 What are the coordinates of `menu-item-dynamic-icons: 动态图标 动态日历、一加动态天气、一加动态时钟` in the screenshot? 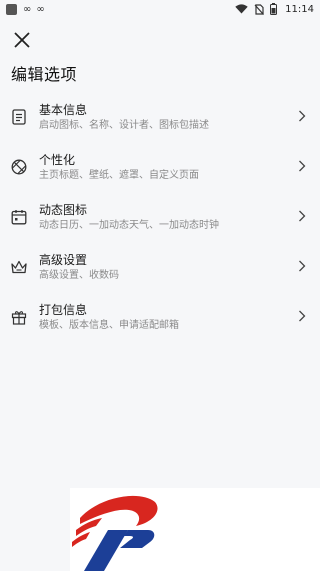 It's located at (160, 217).